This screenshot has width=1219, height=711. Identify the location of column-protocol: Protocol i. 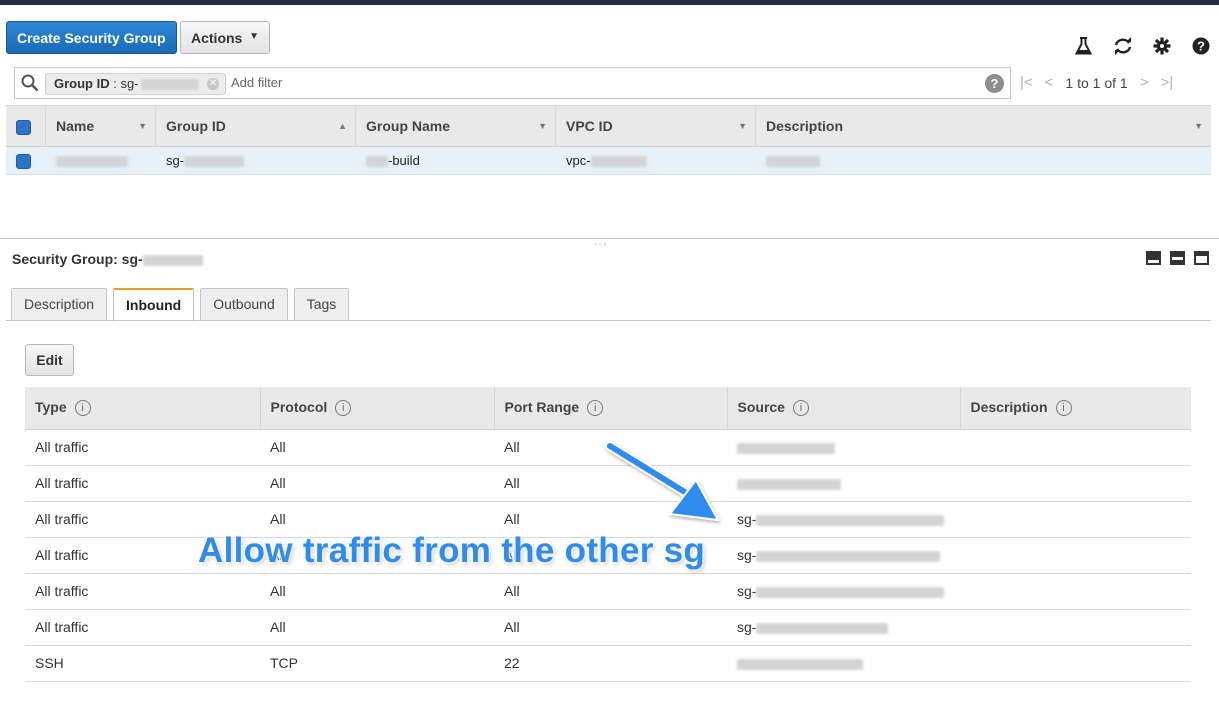
(377, 408).